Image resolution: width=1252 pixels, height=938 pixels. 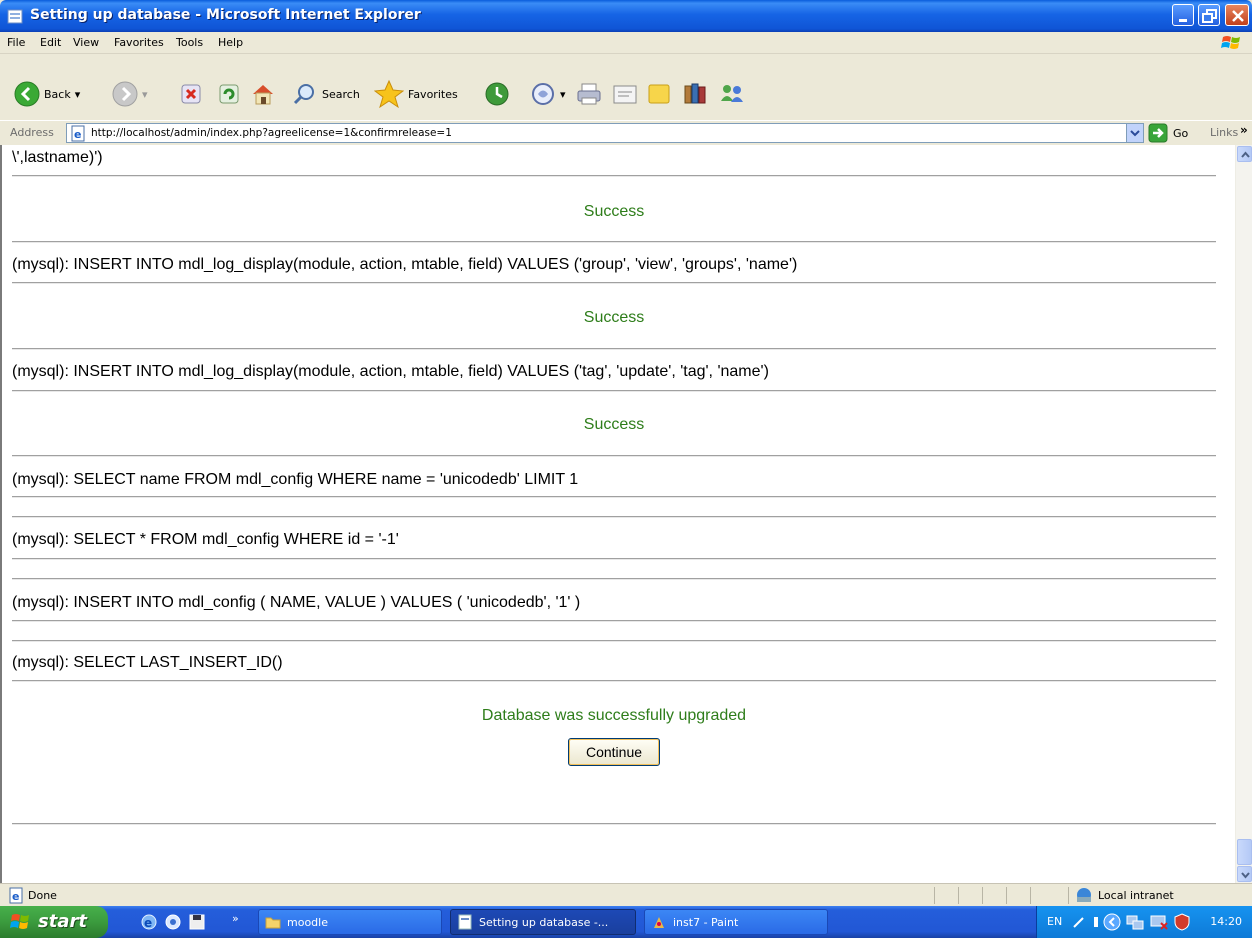 What do you see at coordinates (78, 94) in the screenshot?
I see `back-dropdown-icon: ▾` at bounding box center [78, 94].